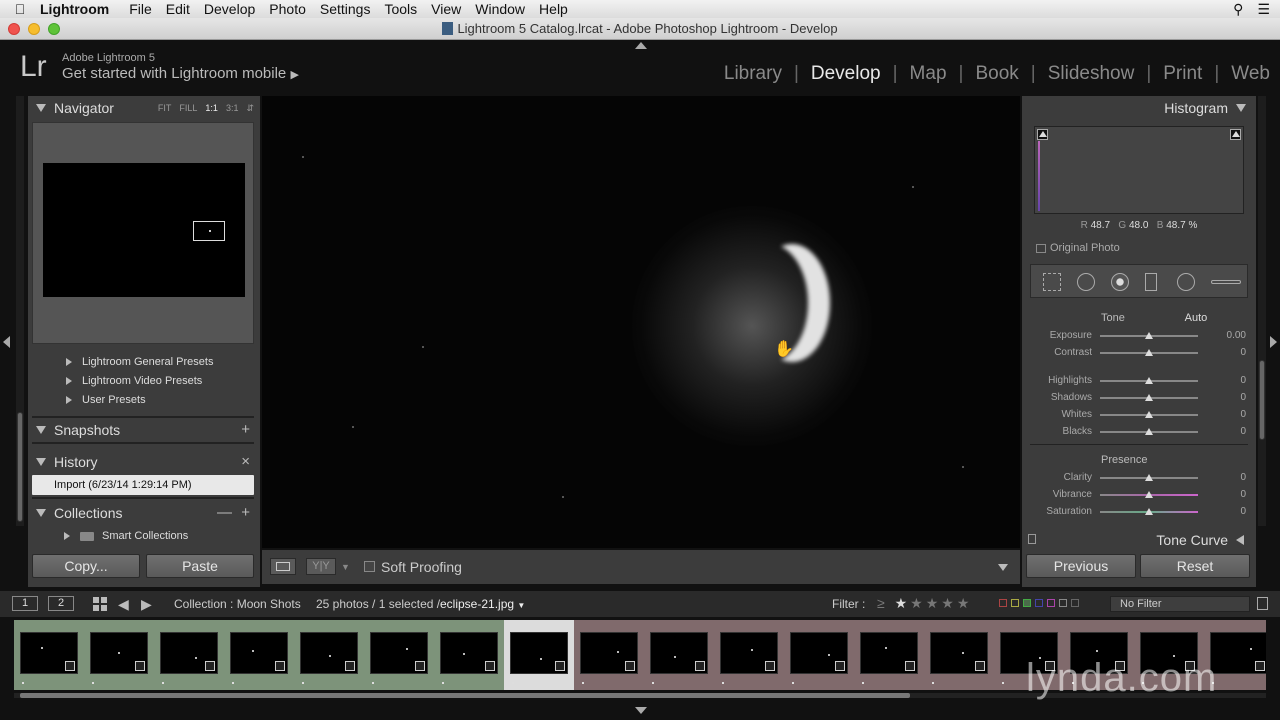  Describe the element at coordinates (237, 604) in the screenshot. I see `collection-source: Collection : Moon Shots` at that location.